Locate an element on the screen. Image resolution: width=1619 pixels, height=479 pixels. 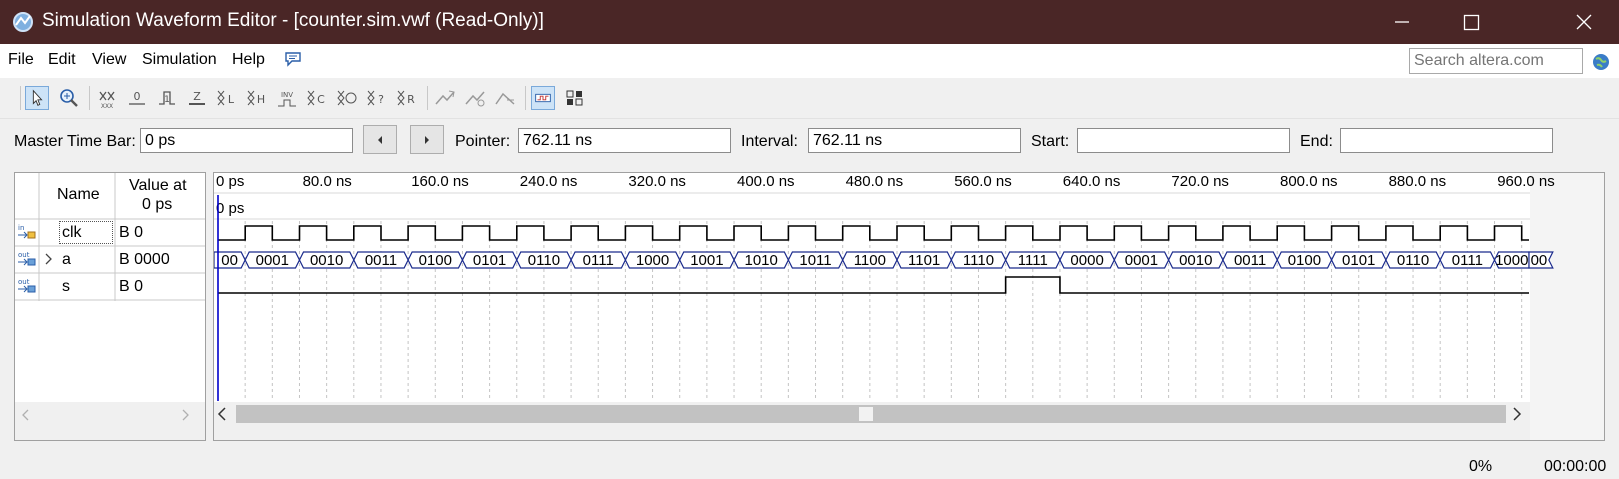
start-field is located at coordinates (1183, 140).